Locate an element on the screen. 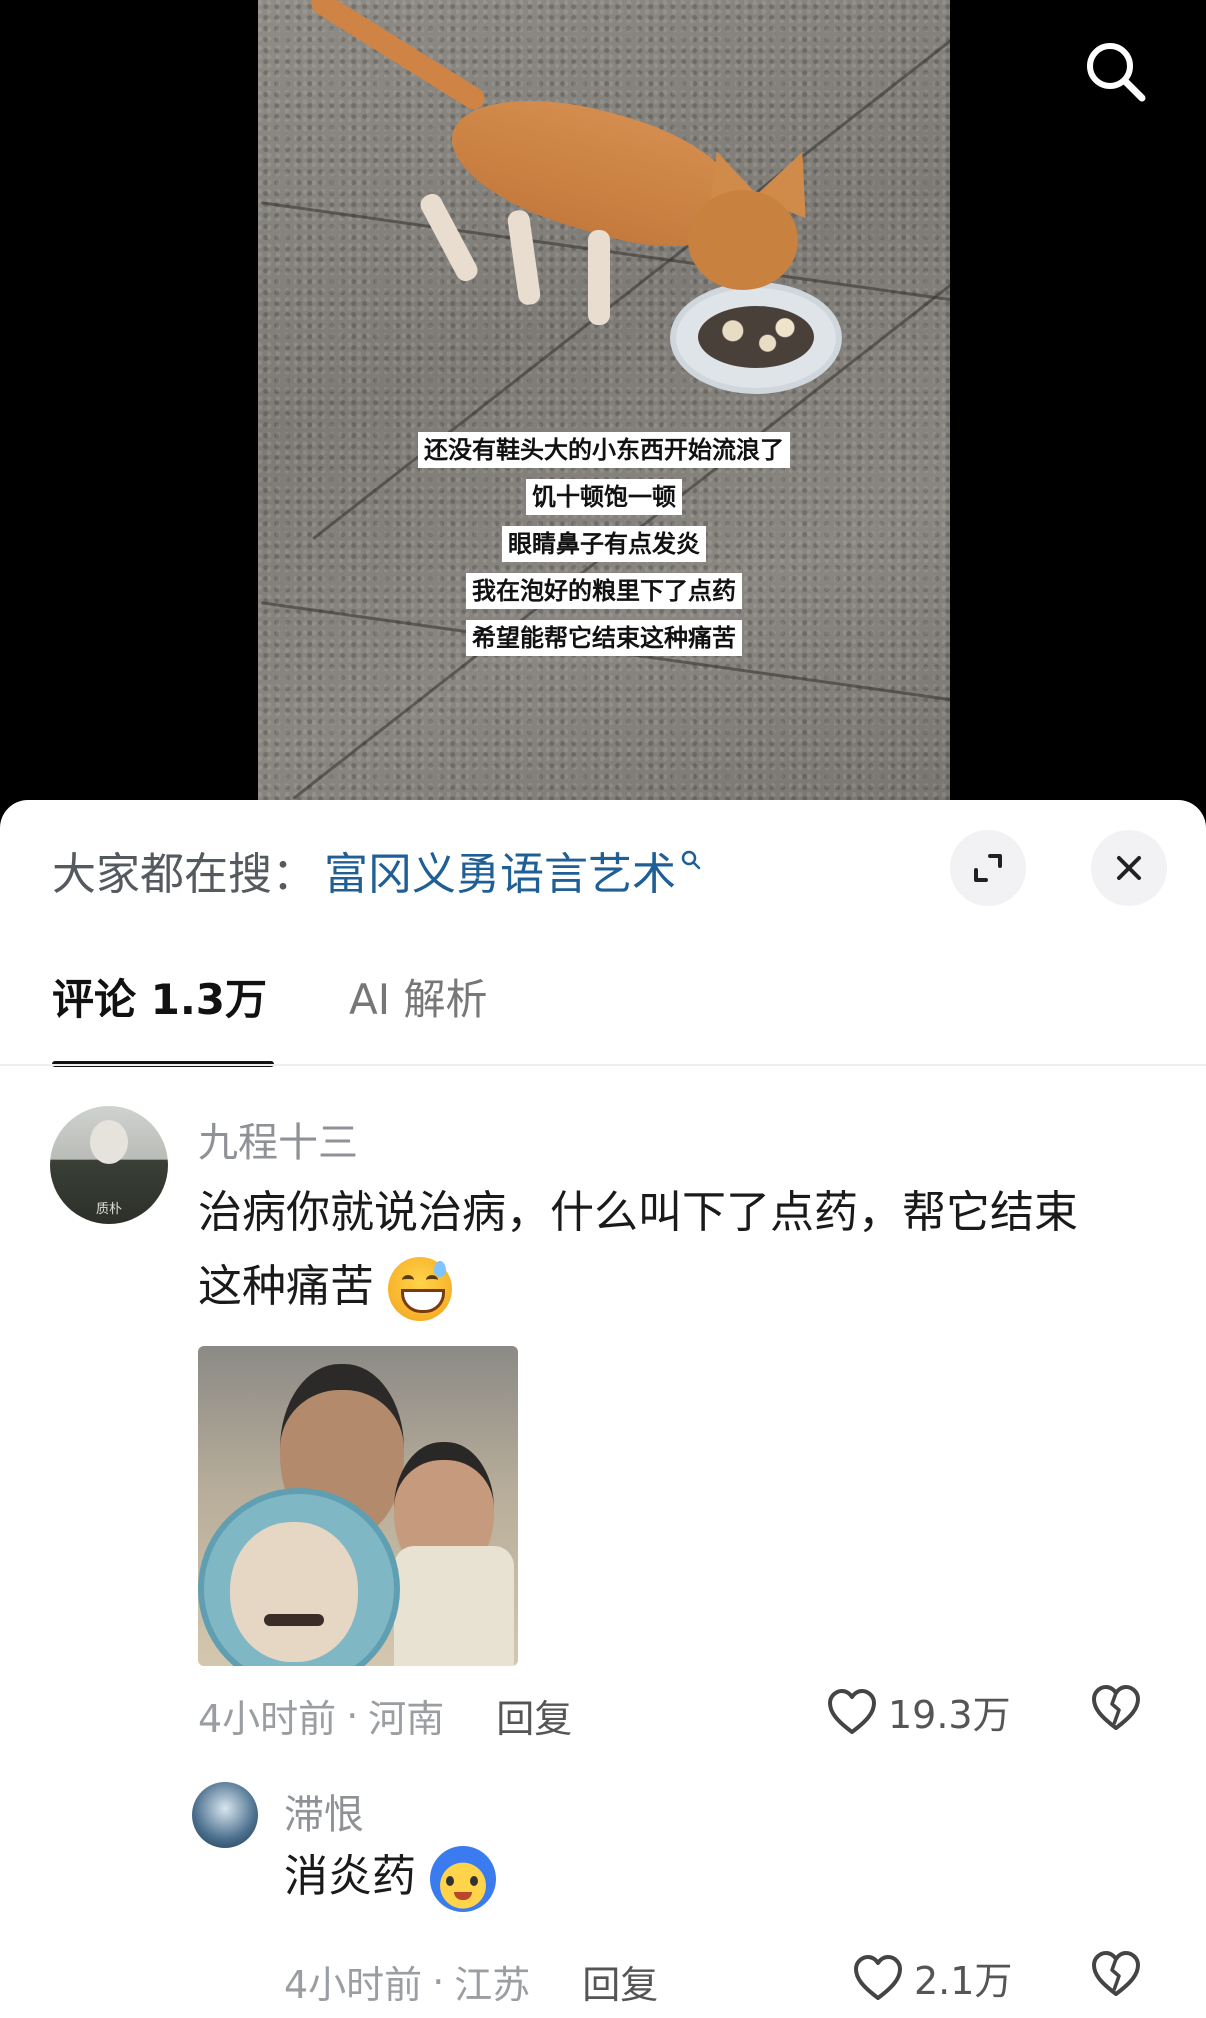 This screenshot has height=2018, width=1206. comment-text-line: 治病你就说治病，什么叫下了点药，帮它结束 is located at coordinates (638, 1212).